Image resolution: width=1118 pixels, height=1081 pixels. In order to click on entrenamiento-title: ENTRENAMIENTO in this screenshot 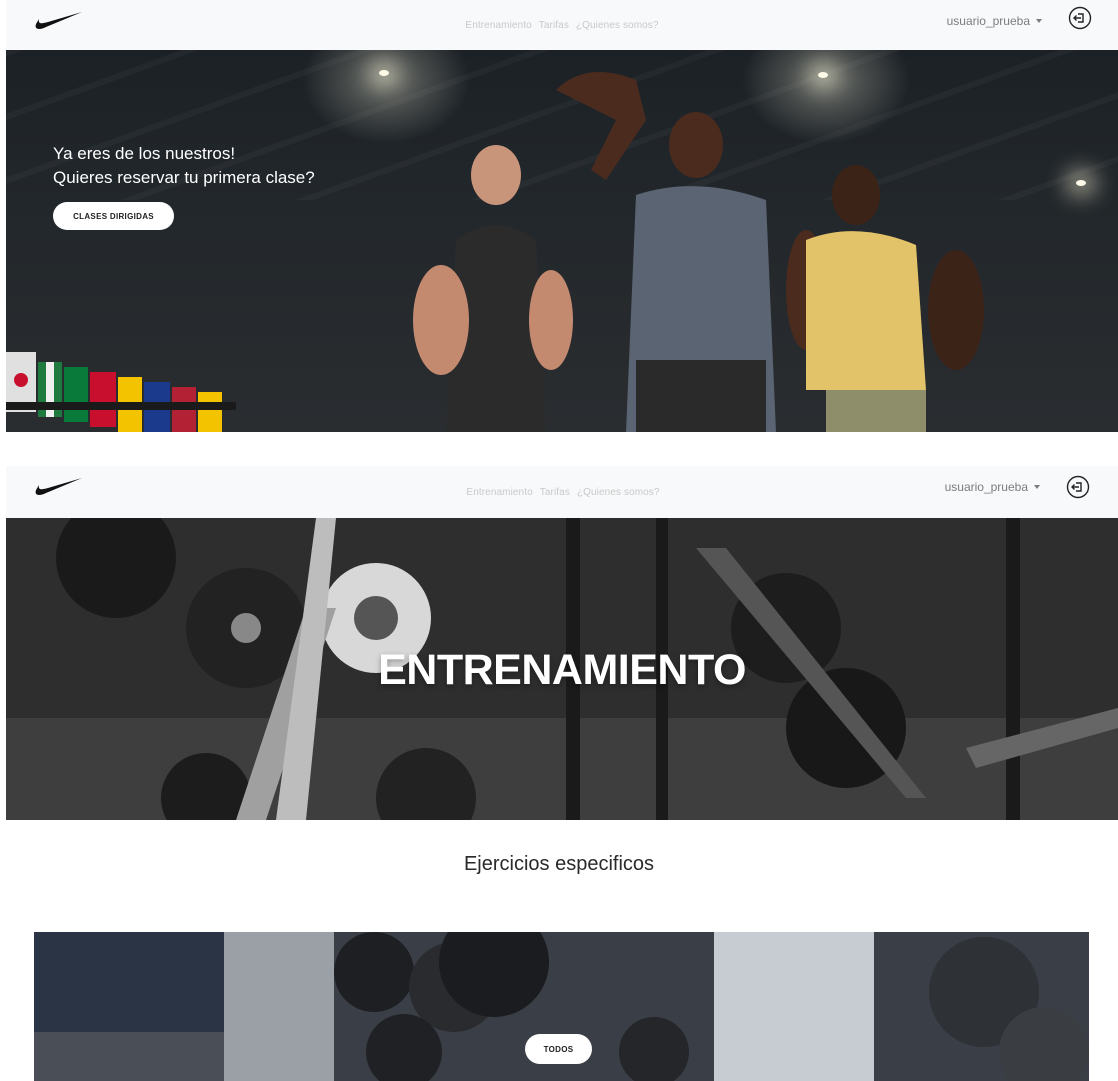, I will do `click(562, 670)`.